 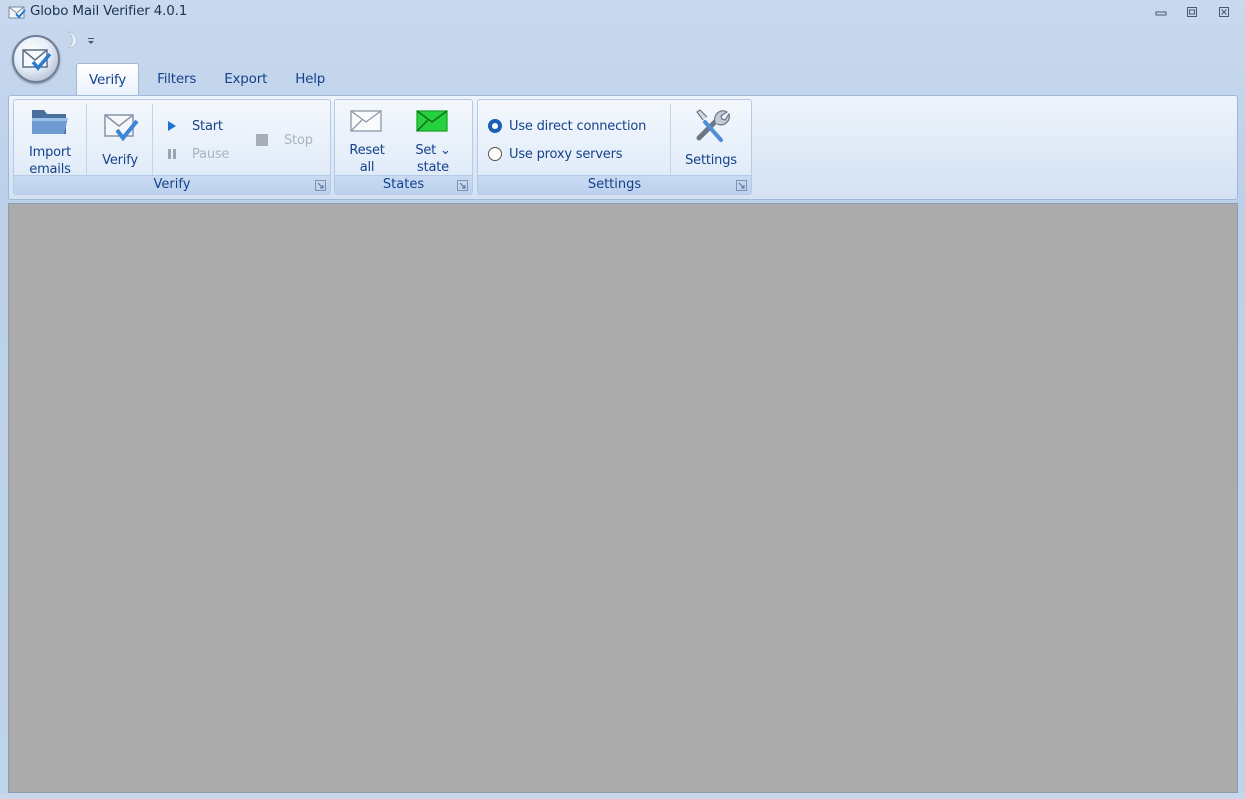 I want to click on application-menu-button, so click(x=36, y=59).